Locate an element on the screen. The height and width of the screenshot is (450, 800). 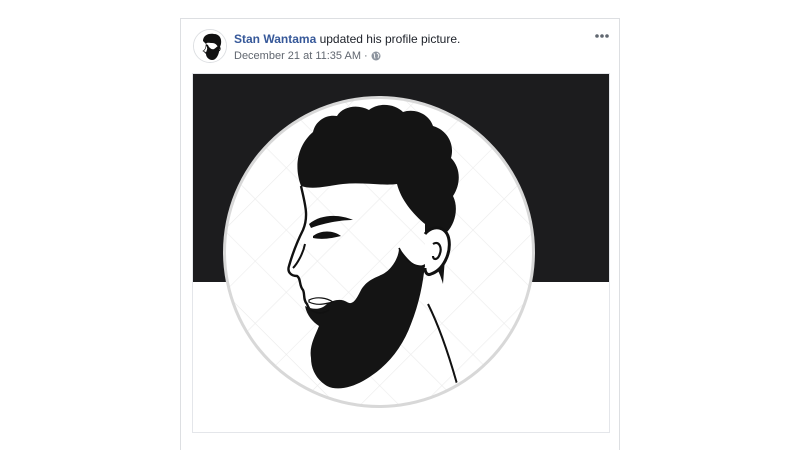
more-options-button is located at coordinates (602, 35).